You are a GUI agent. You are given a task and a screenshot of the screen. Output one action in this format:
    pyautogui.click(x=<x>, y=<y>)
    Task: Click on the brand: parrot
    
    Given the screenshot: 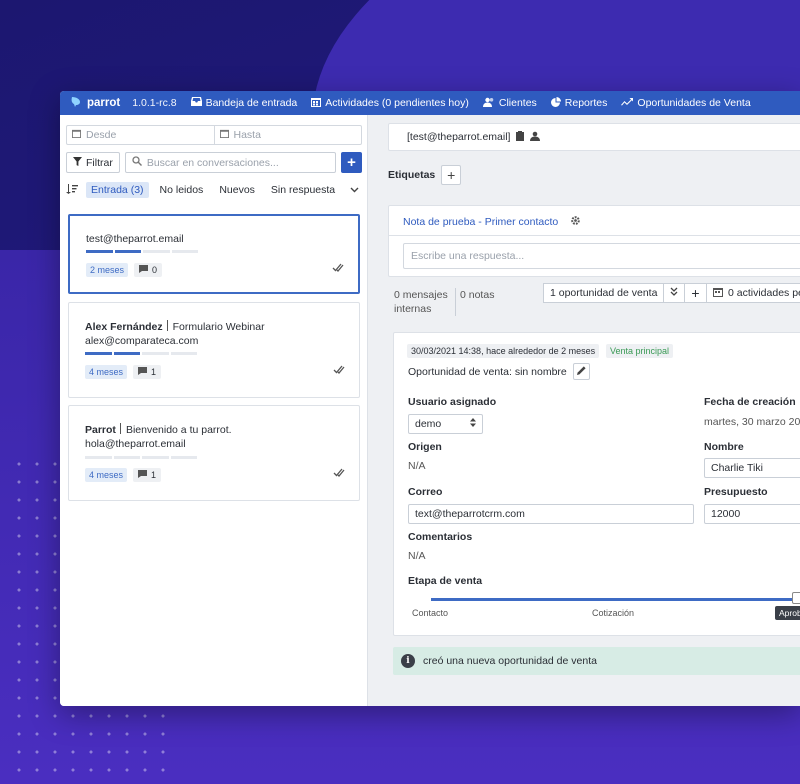 What is the action you would take?
    pyautogui.click(x=95, y=103)
    